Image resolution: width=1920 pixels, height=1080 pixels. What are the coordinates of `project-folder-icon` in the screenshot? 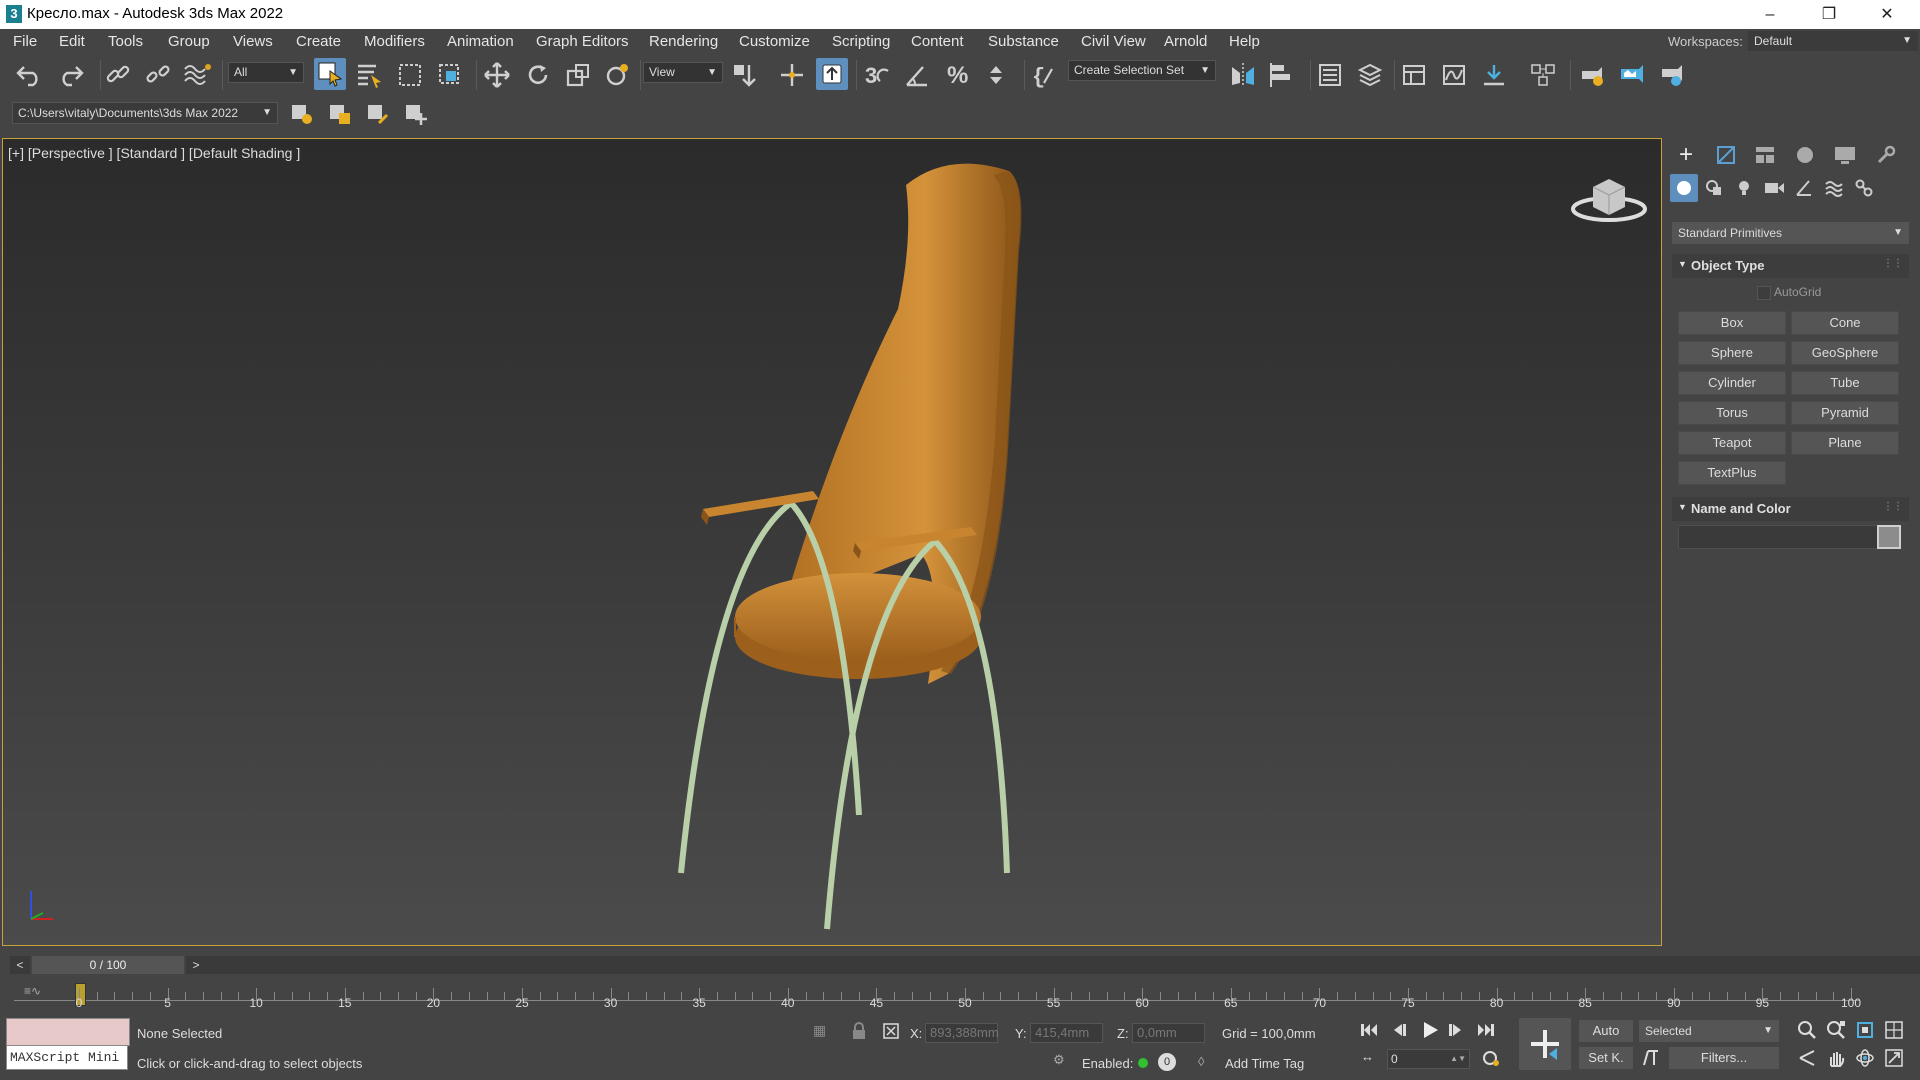 It's located at (340, 114).